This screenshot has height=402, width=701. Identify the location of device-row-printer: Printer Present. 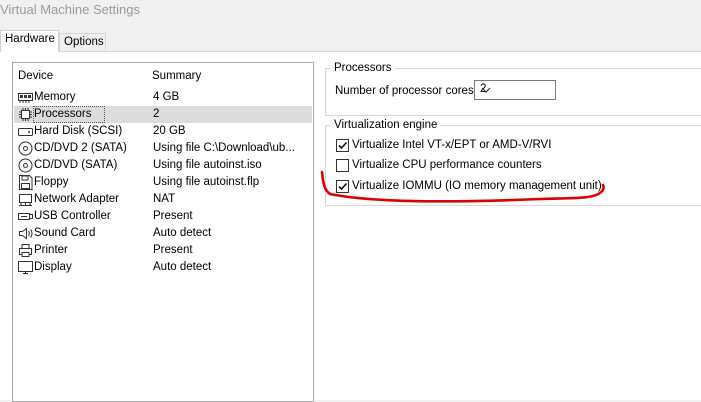
(163, 250).